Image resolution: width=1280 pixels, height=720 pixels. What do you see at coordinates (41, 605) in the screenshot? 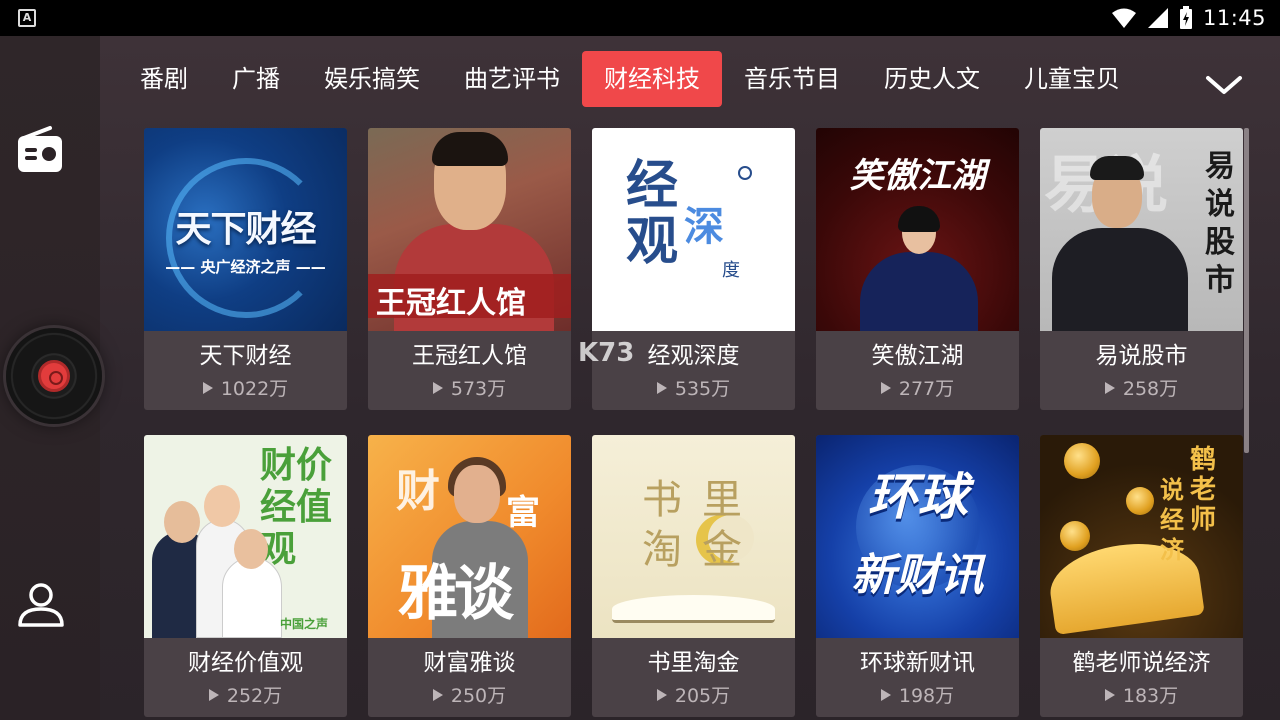
I see `user-icon` at bounding box center [41, 605].